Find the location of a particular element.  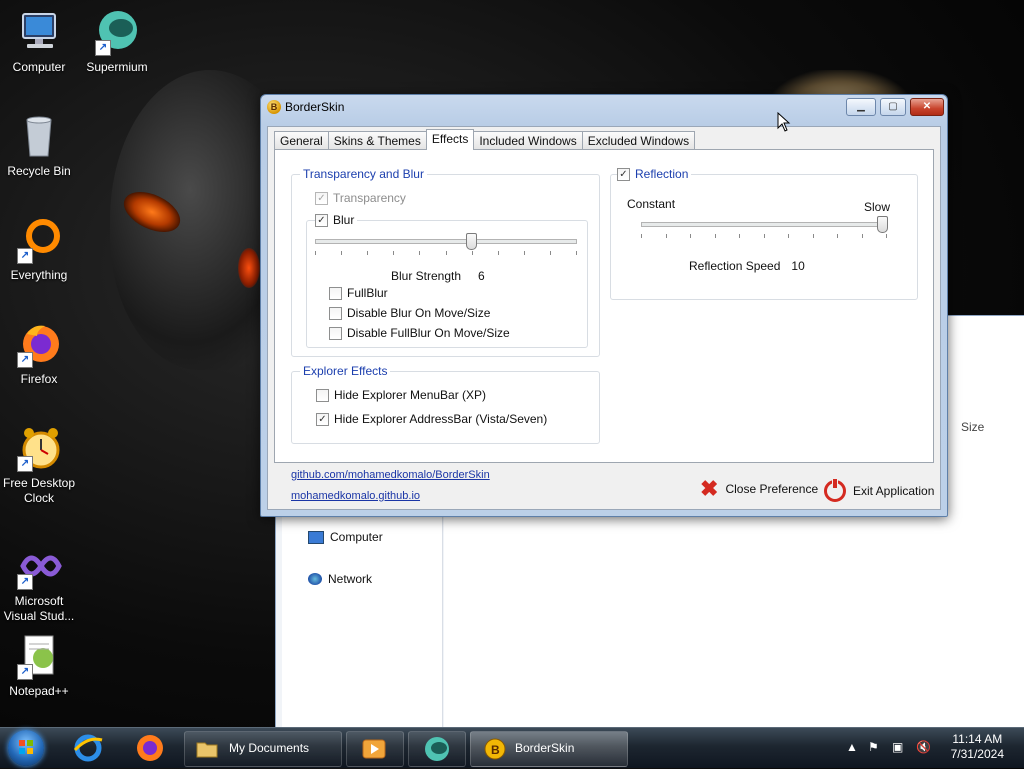

checkbox-label: Hide Explorer AddressBar (Vista/Seven) is located at coordinates (441, 419).